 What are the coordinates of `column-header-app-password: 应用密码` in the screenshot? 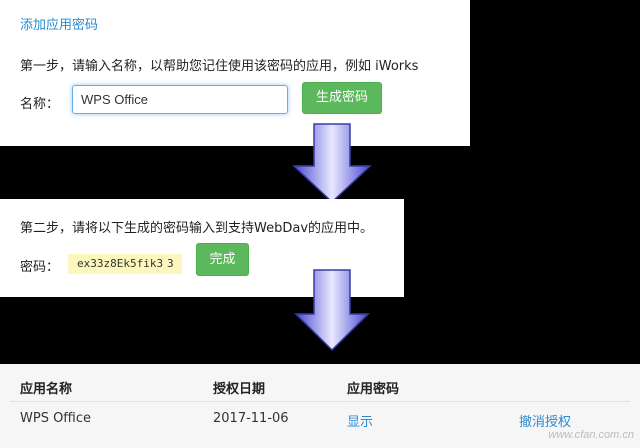 It's located at (373, 389).